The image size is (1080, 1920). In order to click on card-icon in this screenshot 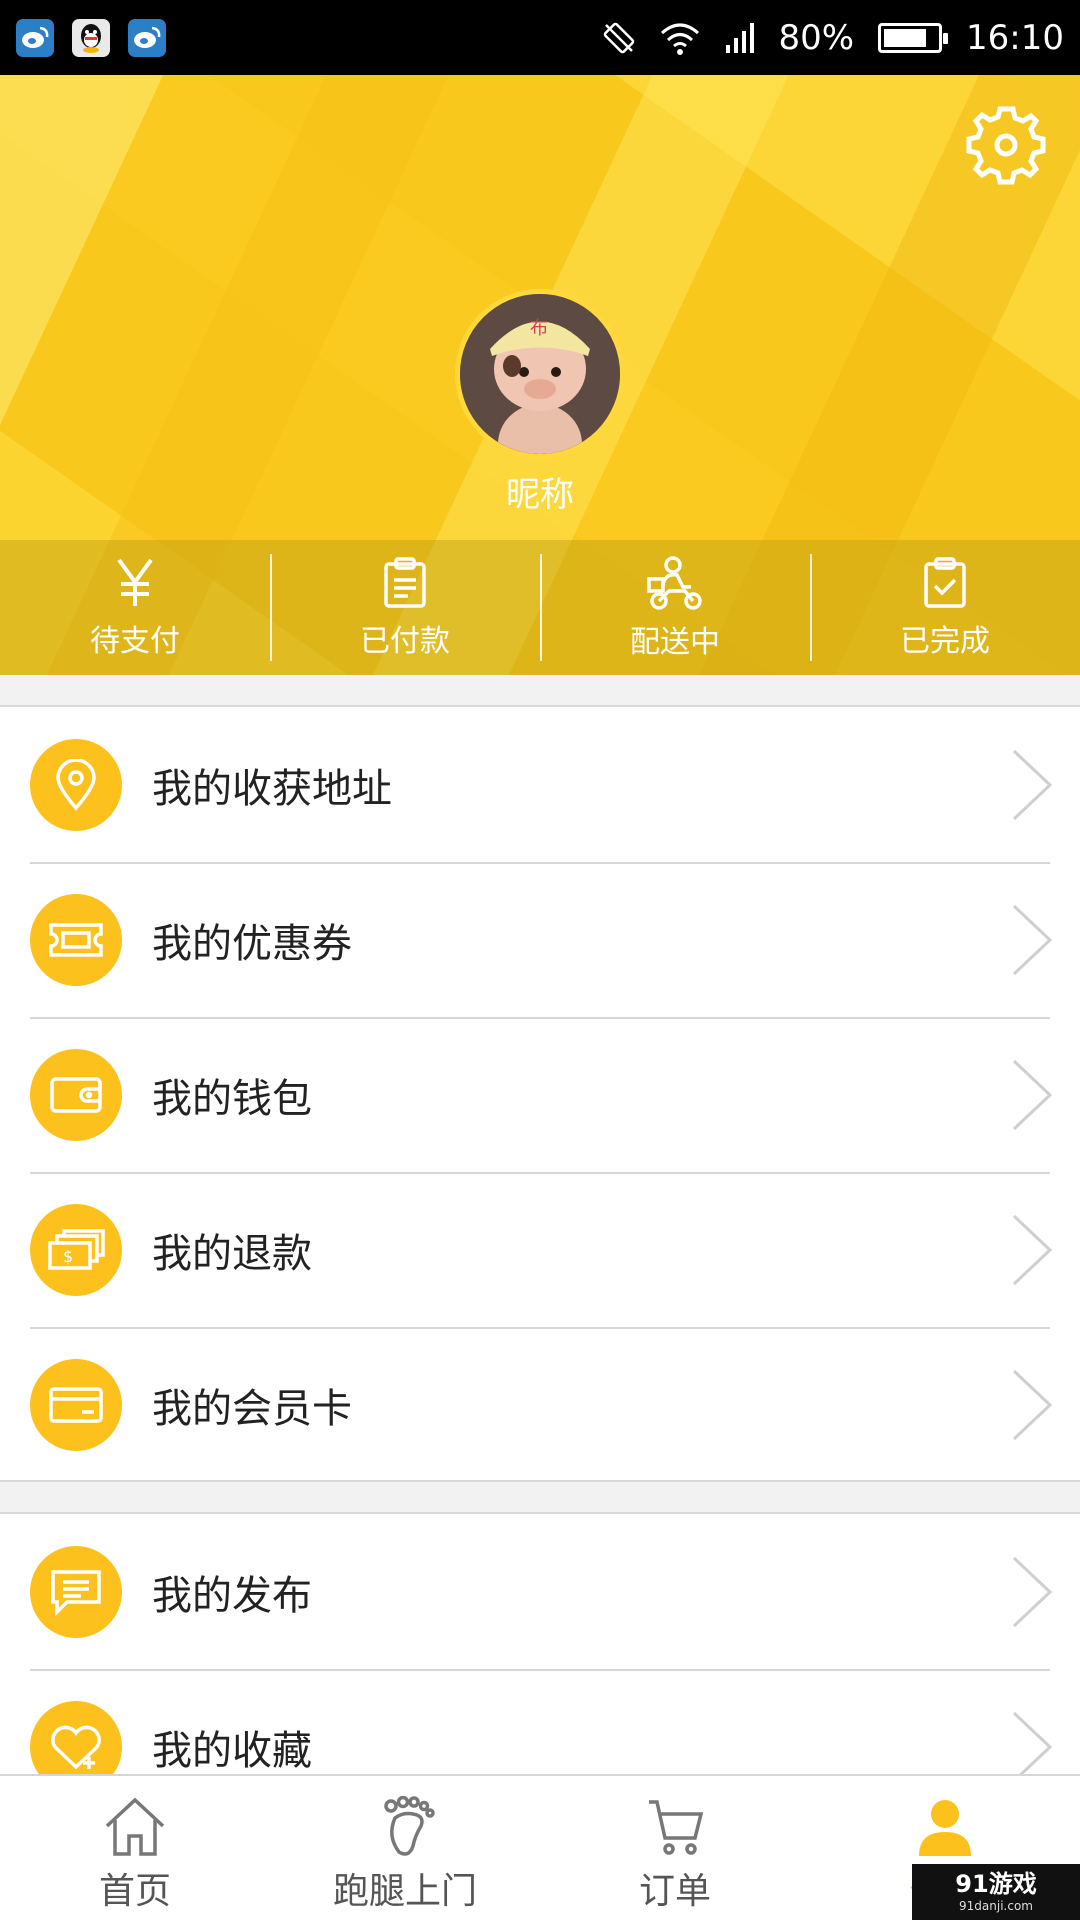, I will do `click(76, 1404)`.